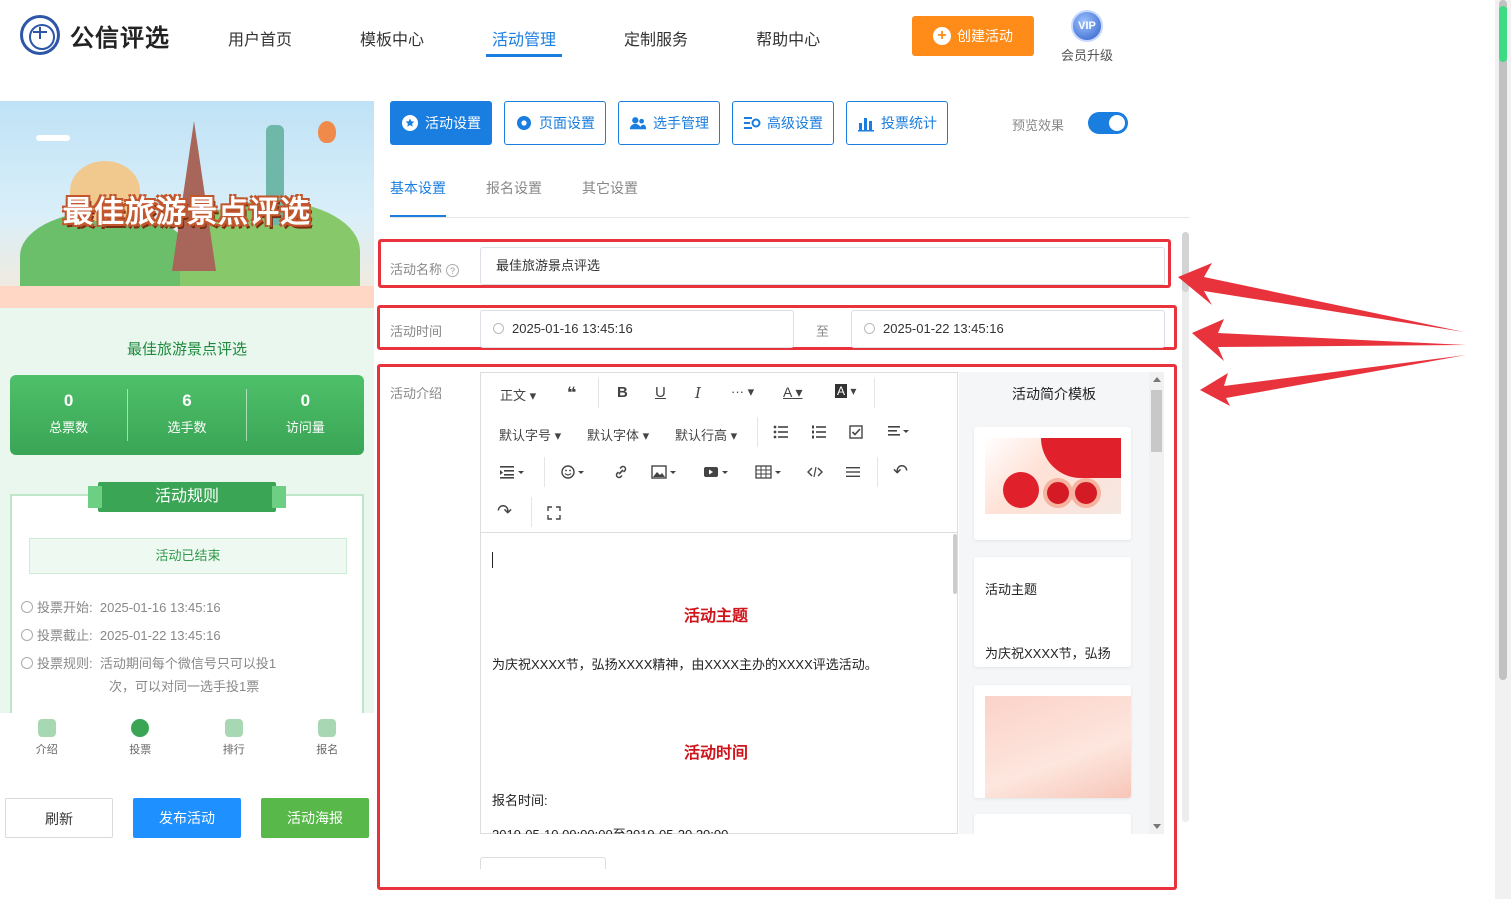  What do you see at coordinates (715, 616) in the screenshot?
I see `content-heading-theme: 活动主题` at bounding box center [715, 616].